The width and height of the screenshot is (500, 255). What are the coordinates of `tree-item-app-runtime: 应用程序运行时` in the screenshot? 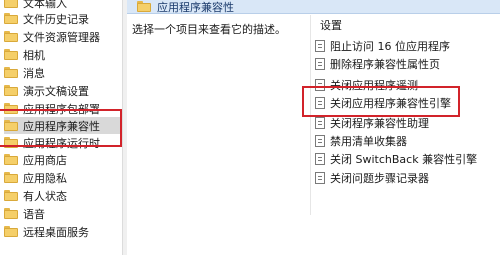 It's located at (52, 142).